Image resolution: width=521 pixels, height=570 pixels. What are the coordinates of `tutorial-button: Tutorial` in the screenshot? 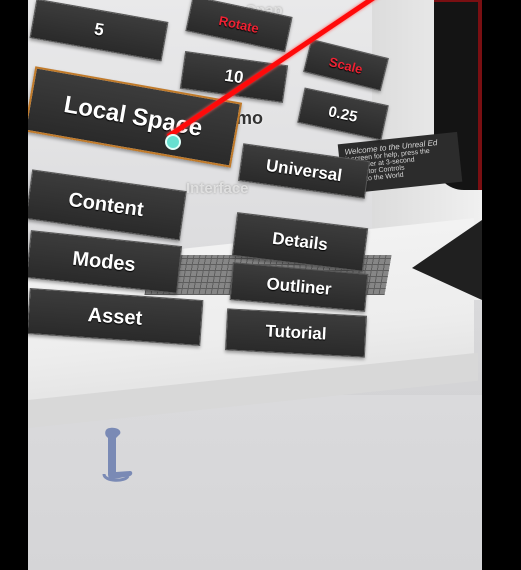 It's located at (296, 333).